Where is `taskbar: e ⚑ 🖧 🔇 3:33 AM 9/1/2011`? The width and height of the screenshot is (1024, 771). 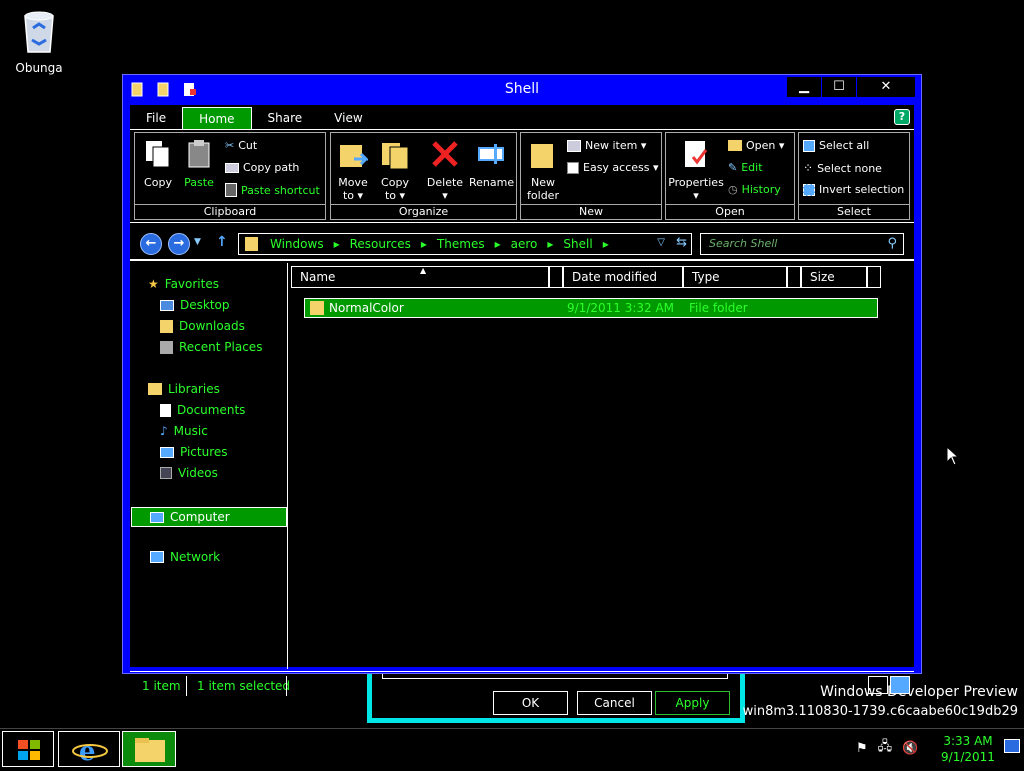
taskbar: e ⚑ 🖧 🔇 3:33 AM 9/1/2011 is located at coordinates (512, 748).